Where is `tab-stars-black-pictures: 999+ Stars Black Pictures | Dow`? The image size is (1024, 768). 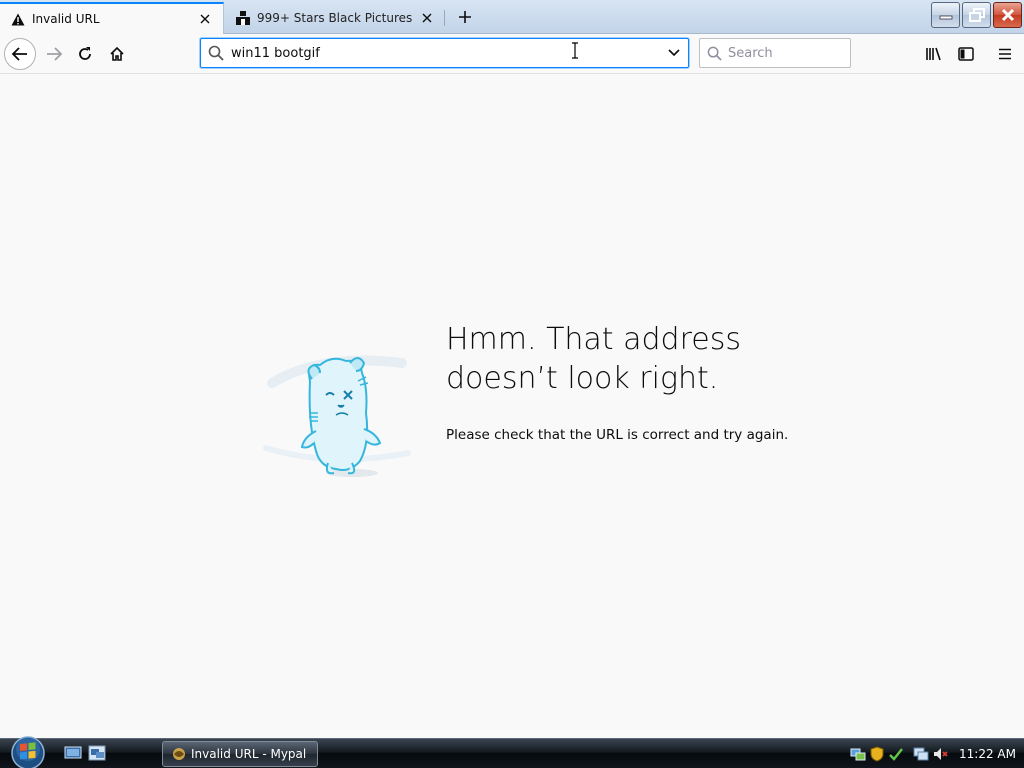 tab-stars-black-pictures: 999+ Stars Black Pictures | Dow is located at coordinates (335, 18).